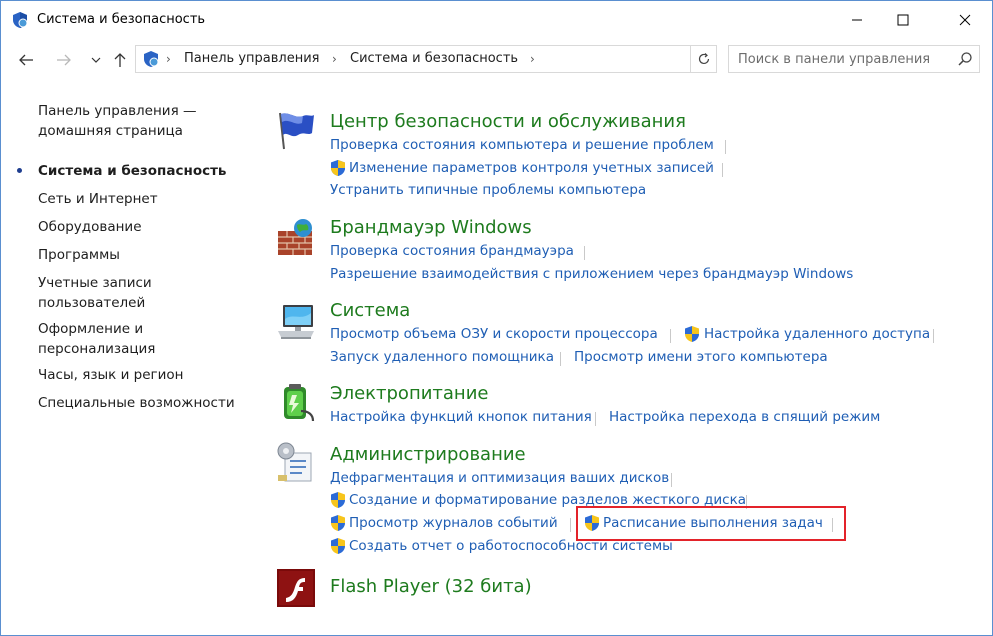  Describe the element at coordinates (136, 403) in the screenshot. I see `sidebar-item-accessibility: Специальные возможности` at that location.